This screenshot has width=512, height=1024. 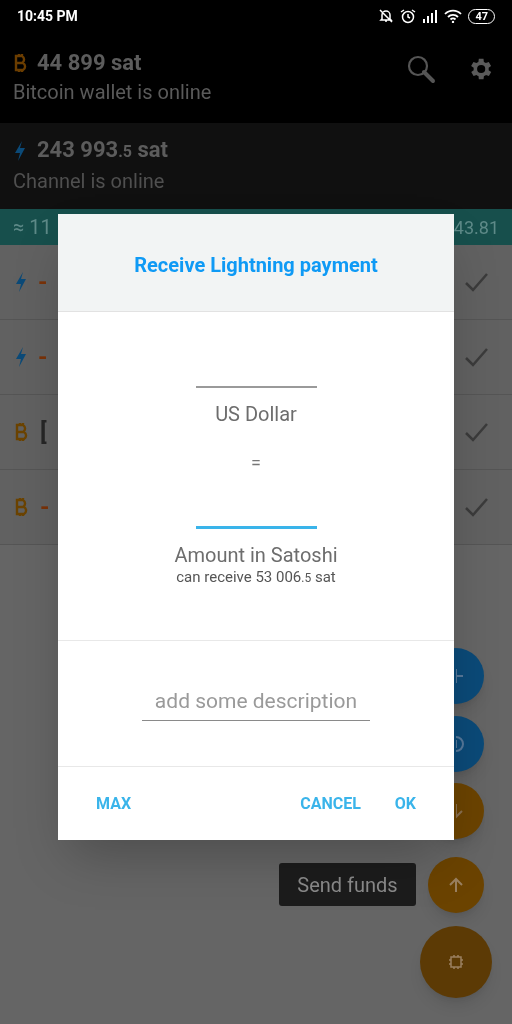 What do you see at coordinates (460, 676) in the screenshot?
I see `plus-icon` at bounding box center [460, 676].